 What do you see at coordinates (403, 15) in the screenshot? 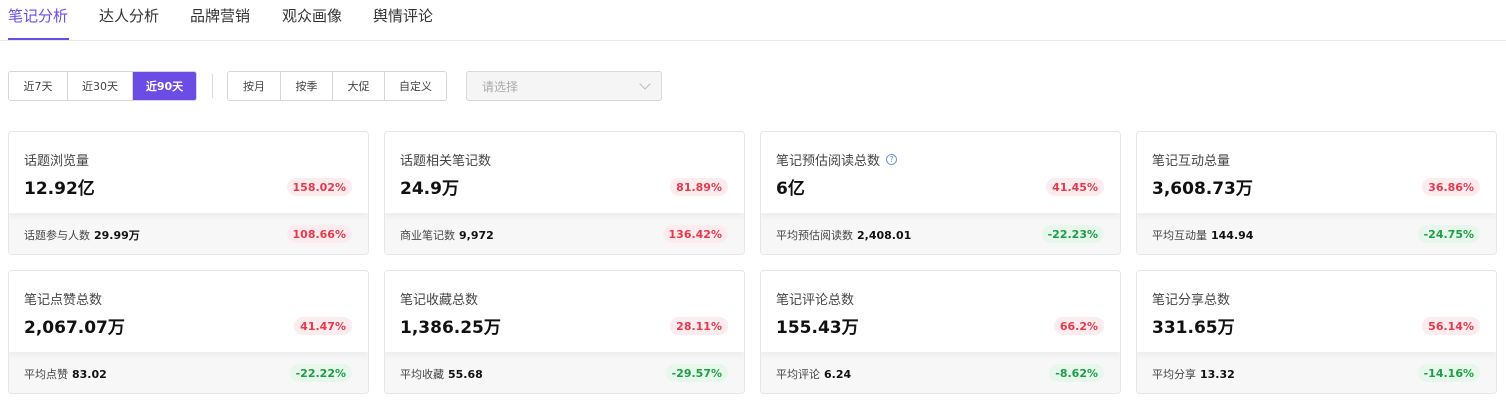
I see `tab-public-opinion: 舆情评论` at bounding box center [403, 15].